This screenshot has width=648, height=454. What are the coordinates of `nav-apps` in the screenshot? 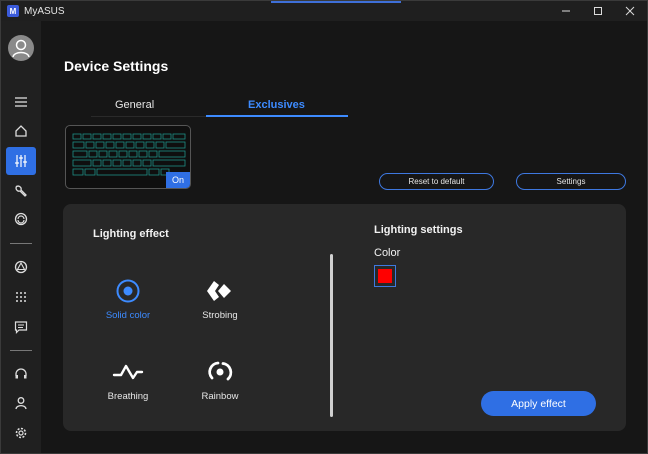 It's located at (21, 297).